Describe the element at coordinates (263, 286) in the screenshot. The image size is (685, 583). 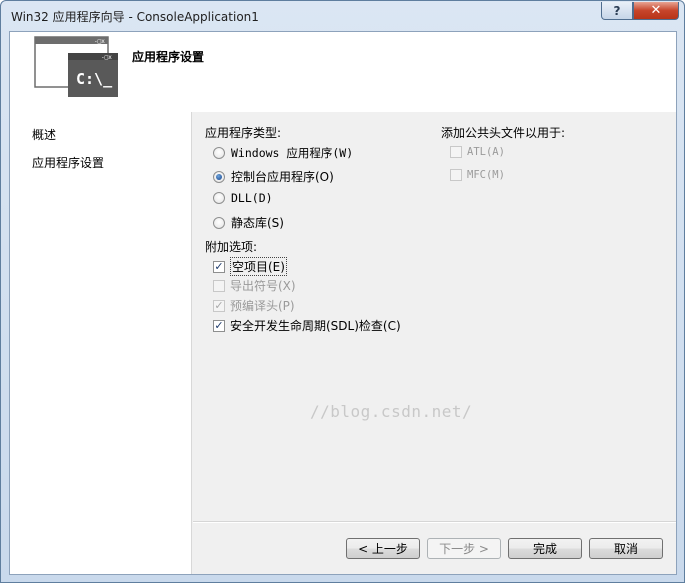
I see `checkbox-export-symbols-label: 导出符号(X)` at that location.